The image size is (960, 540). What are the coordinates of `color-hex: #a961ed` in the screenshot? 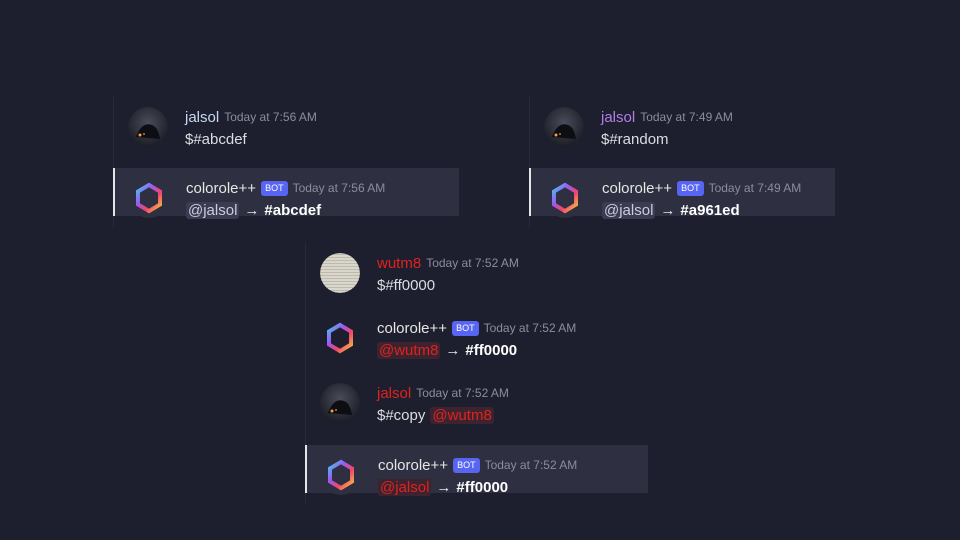 It's located at (710, 210).